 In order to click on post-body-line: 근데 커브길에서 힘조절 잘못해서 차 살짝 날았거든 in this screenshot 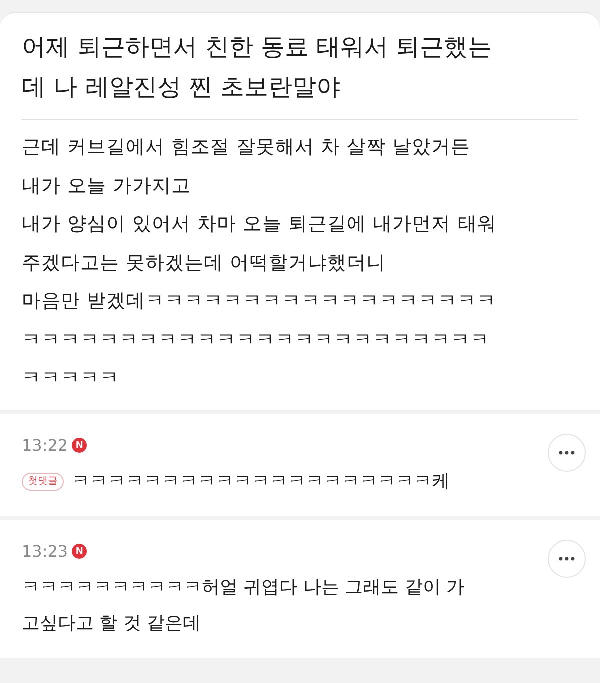, I will do `click(247, 147)`.